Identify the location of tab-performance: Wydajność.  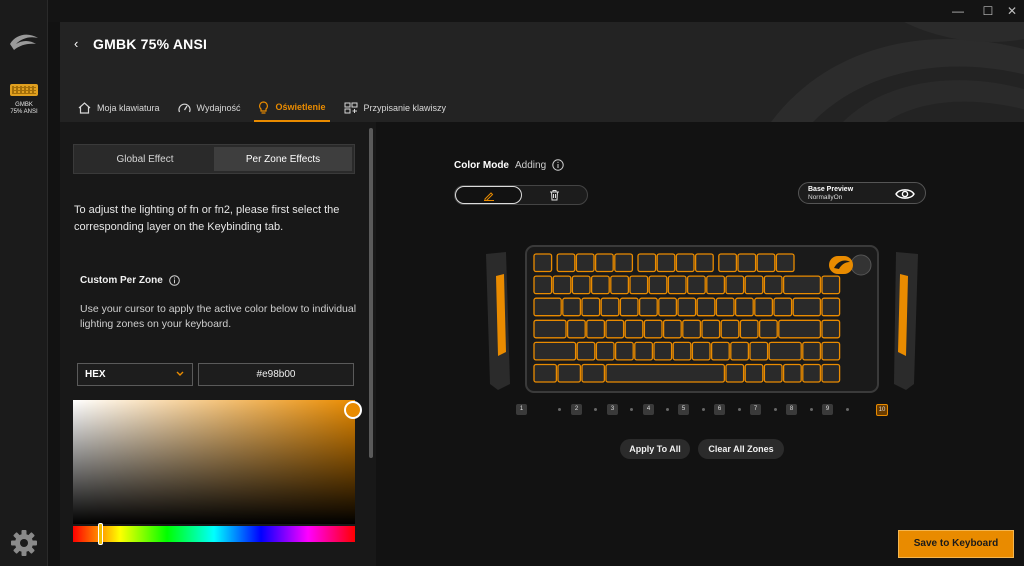
(209, 108).